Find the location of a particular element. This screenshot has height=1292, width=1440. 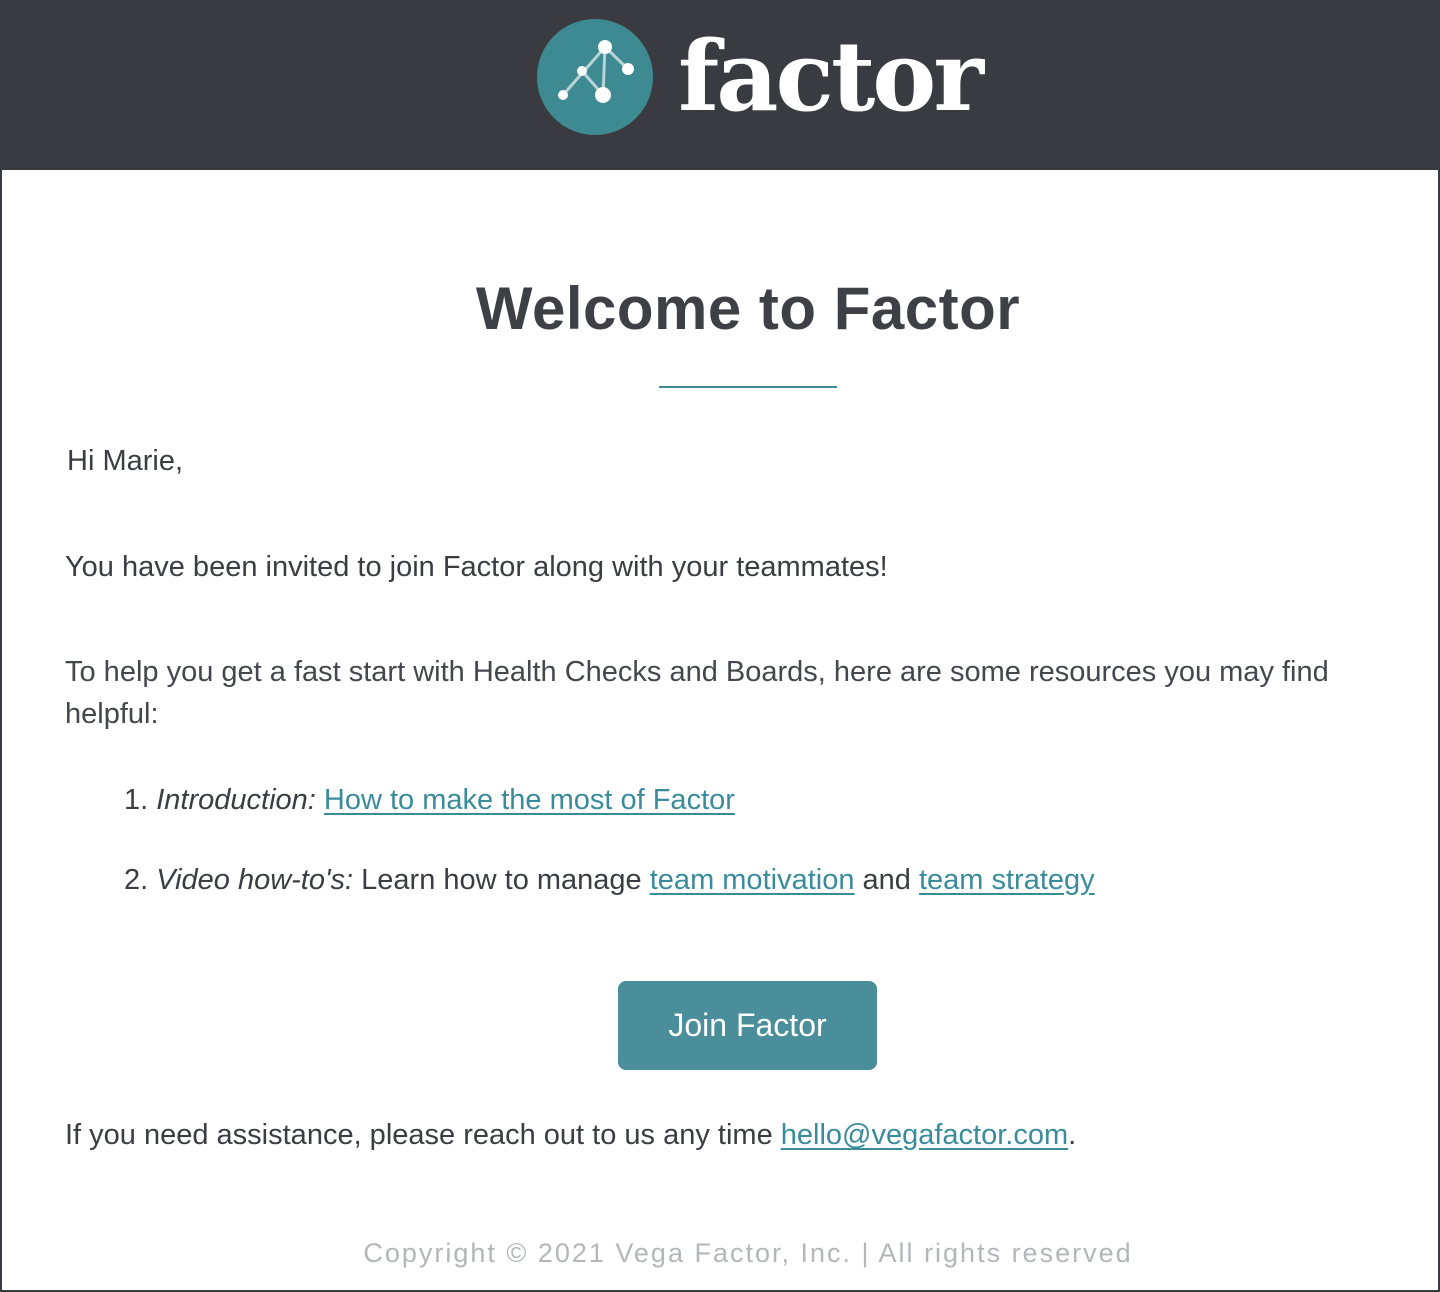

assistance-period: . is located at coordinates (1072, 1135).